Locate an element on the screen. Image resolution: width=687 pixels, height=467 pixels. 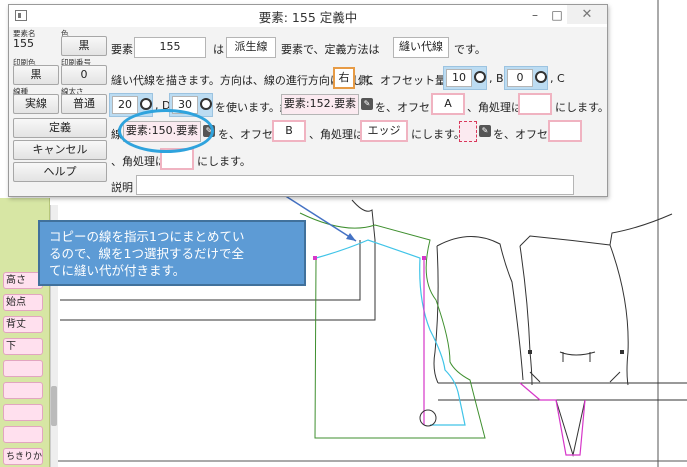
description-input is located at coordinates (355, 185).